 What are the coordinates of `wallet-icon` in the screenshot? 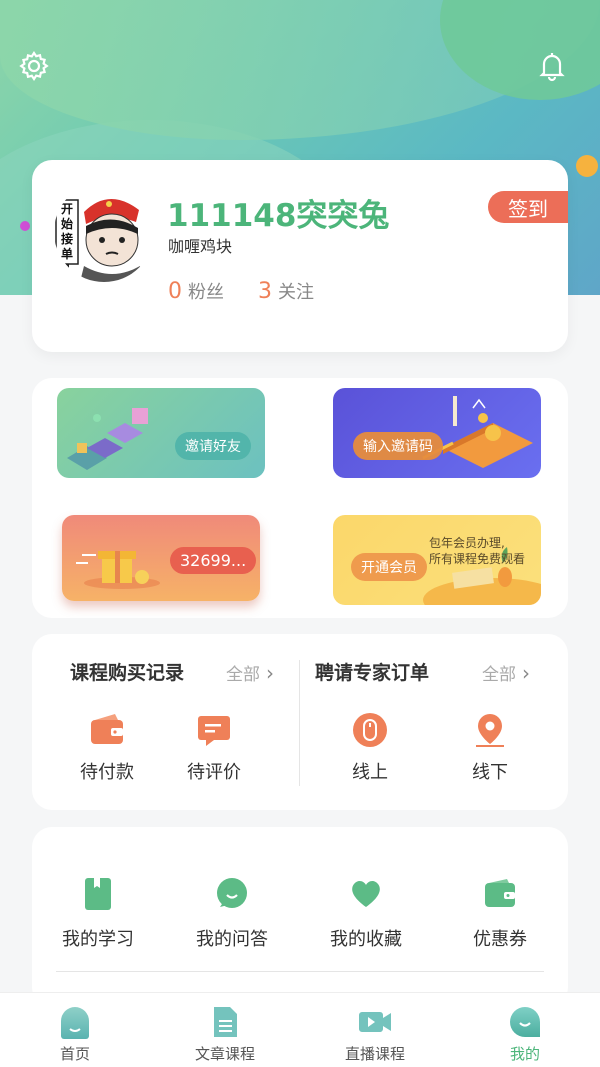 It's located at (107, 730).